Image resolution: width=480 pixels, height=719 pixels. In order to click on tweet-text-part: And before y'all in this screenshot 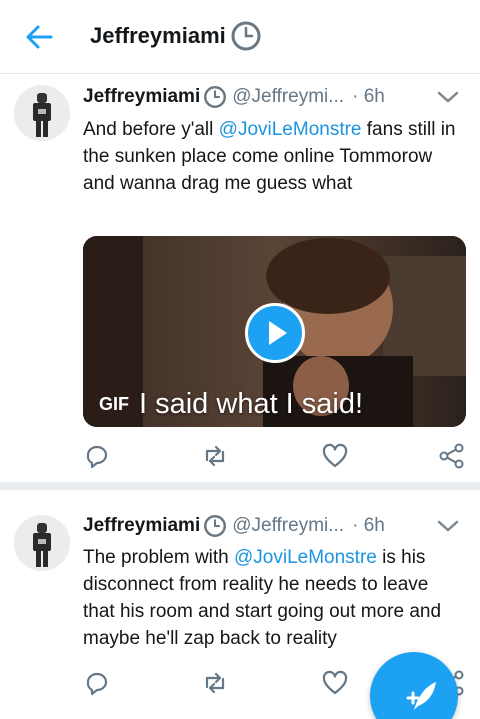, I will do `click(151, 129)`.